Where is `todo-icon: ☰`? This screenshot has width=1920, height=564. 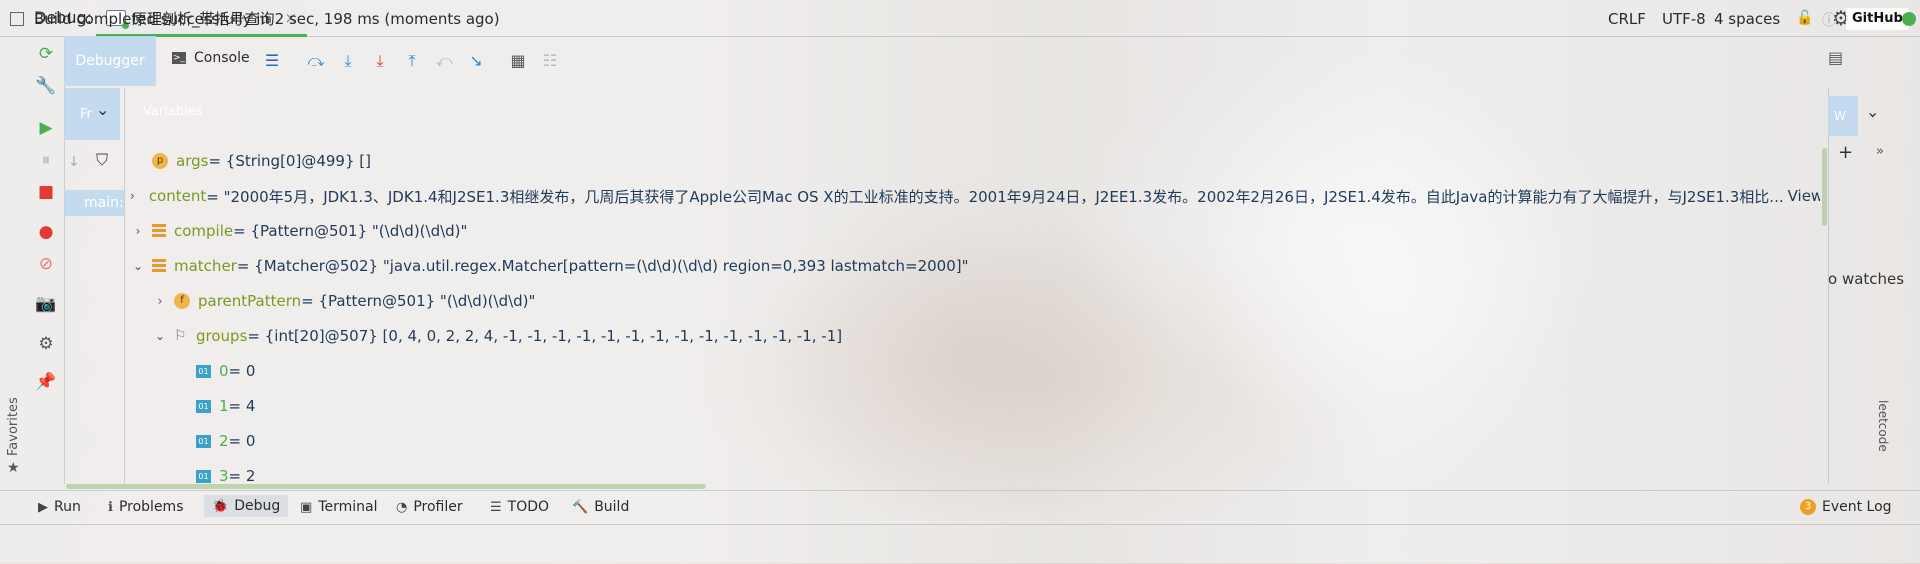
todo-icon: ☰ is located at coordinates (496, 507).